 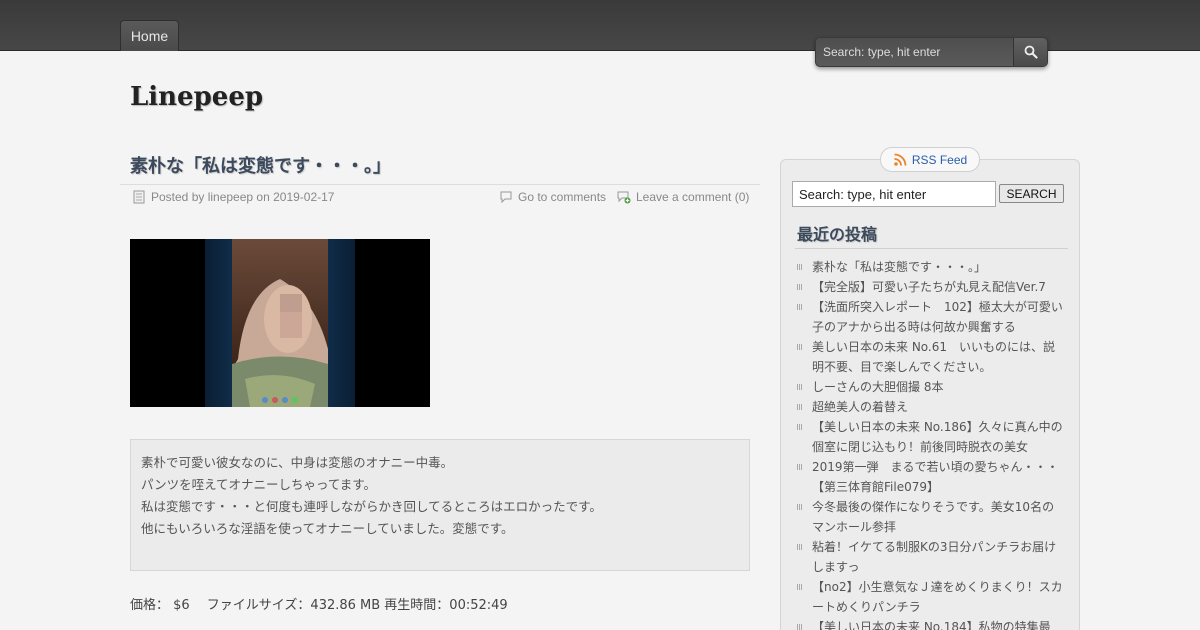 I want to click on recent-post-item: 美しい日本の未来 No.61 いいものには、説明不要、目で楽しんでください。, so click(x=930, y=357).